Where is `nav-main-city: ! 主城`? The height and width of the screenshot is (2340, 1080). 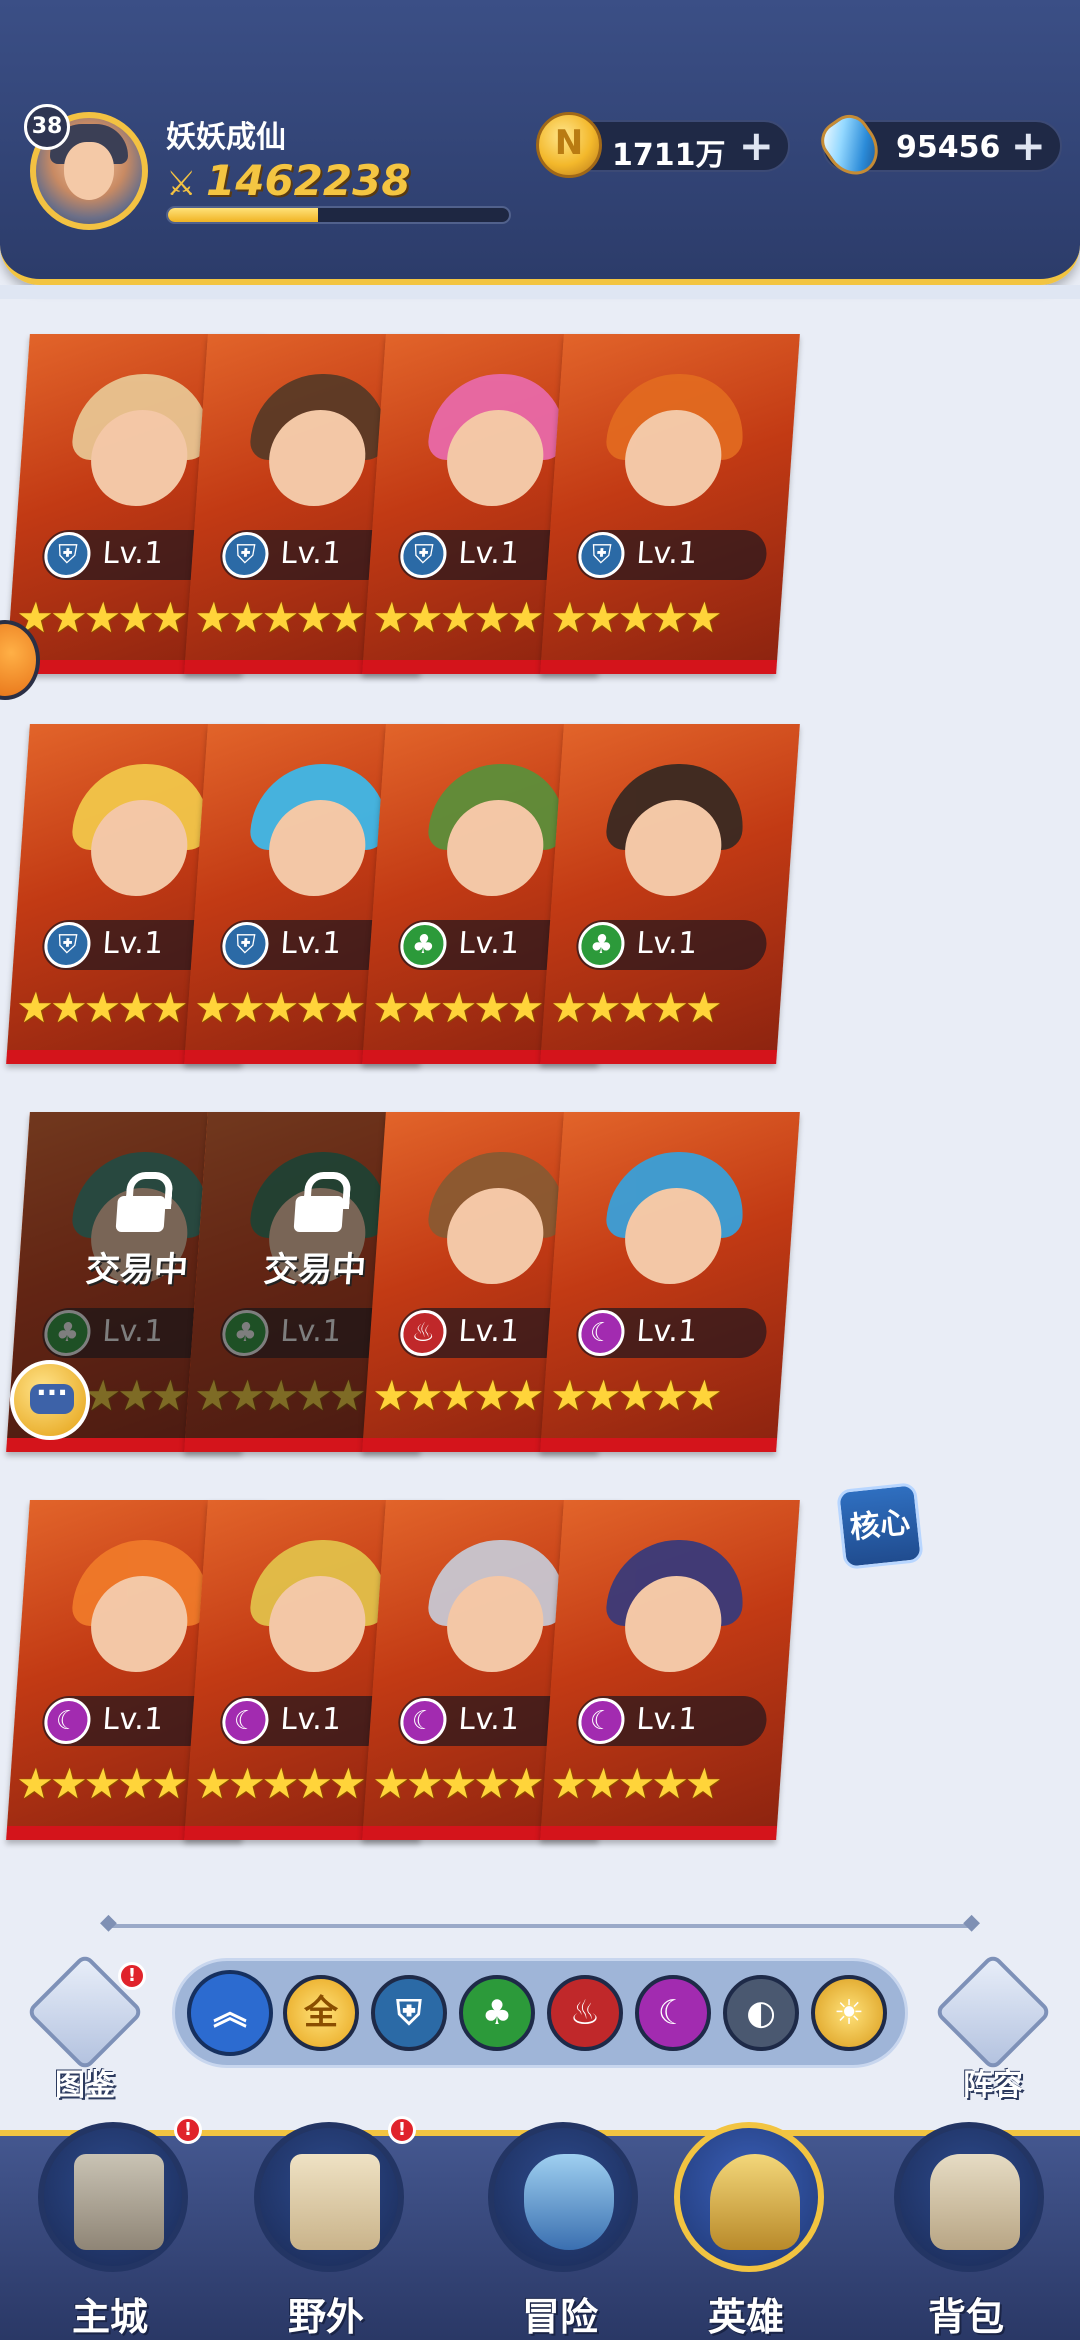 nav-main-city: ! 主城 is located at coordinates (110, 2228).